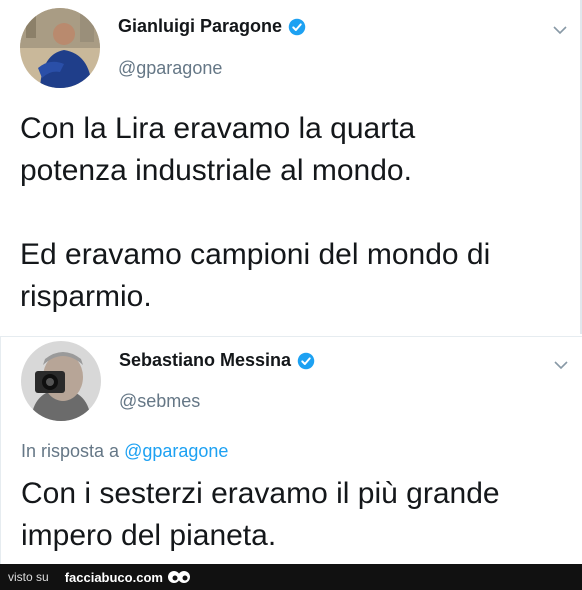 The width and height of the screenshot is (582, 590). Describe the element at coordinates (28, 577) in the screenshot. I see `watermark-prefix: visto su` at that location.